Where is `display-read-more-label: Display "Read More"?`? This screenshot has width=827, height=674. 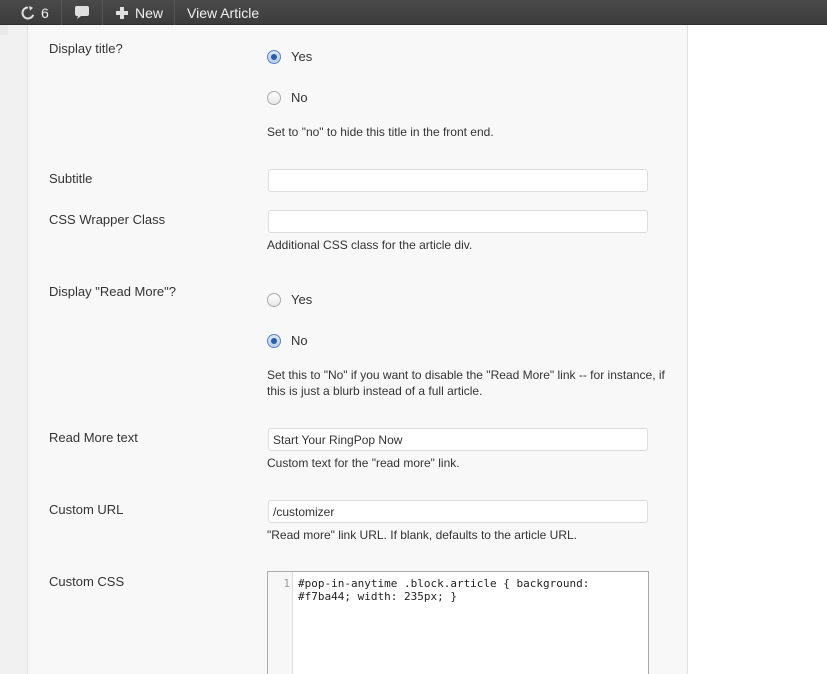
display-read-more-label: Display "Read More"? is located at coordinates (113, 291).